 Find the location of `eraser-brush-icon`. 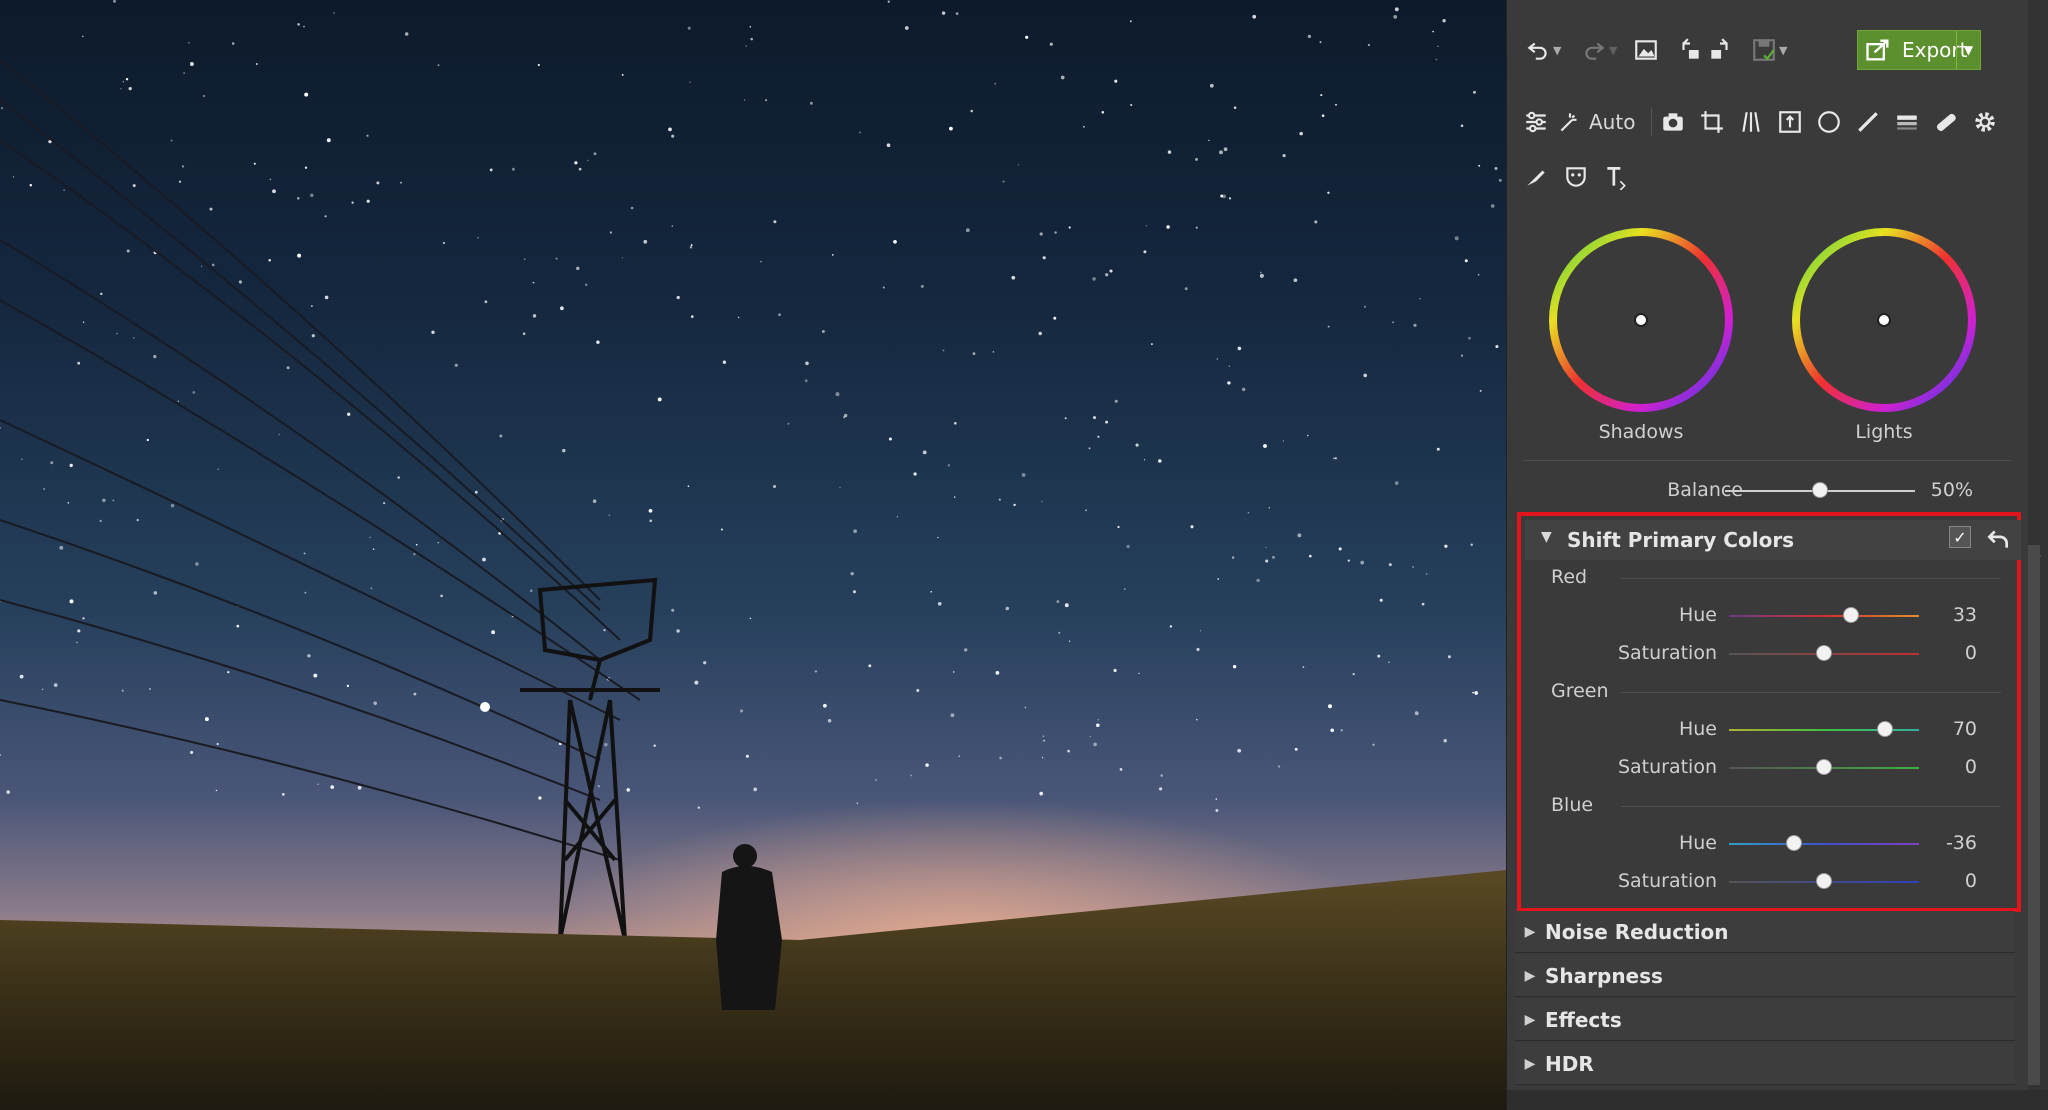

eraser-brush-icon is located at coordinates (1536, 177).